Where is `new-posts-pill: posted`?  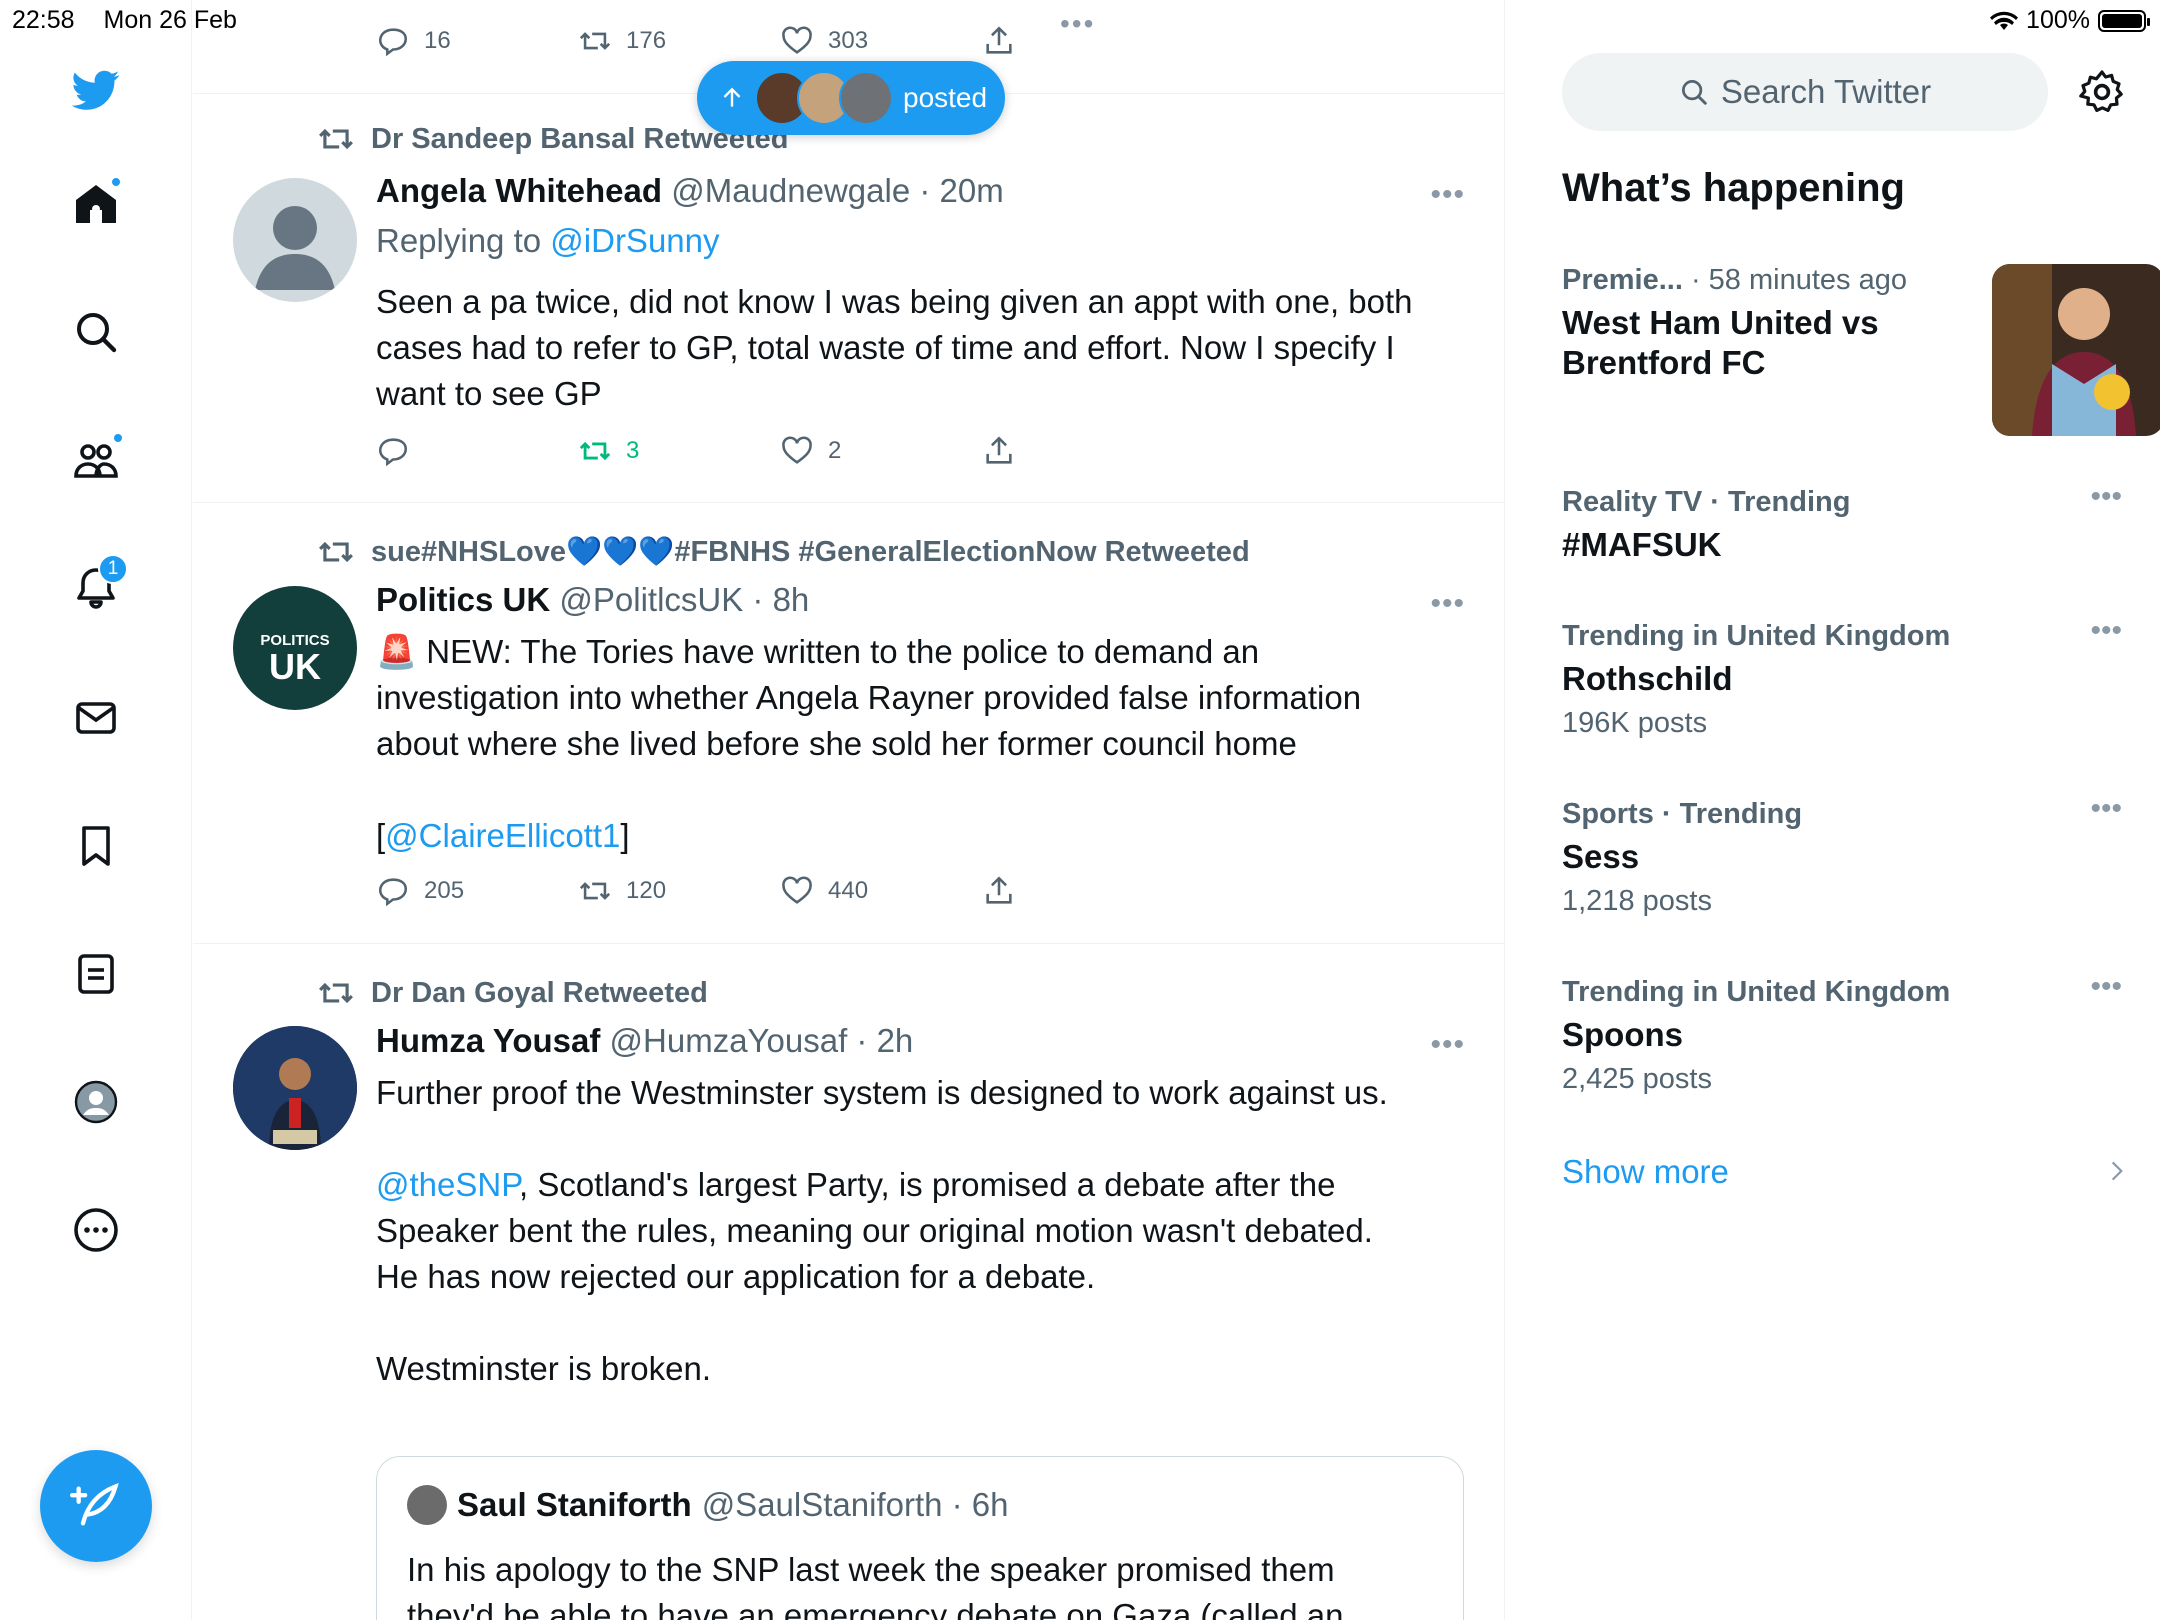 new-posts-pill: posted is located at coordinates (851, 98).